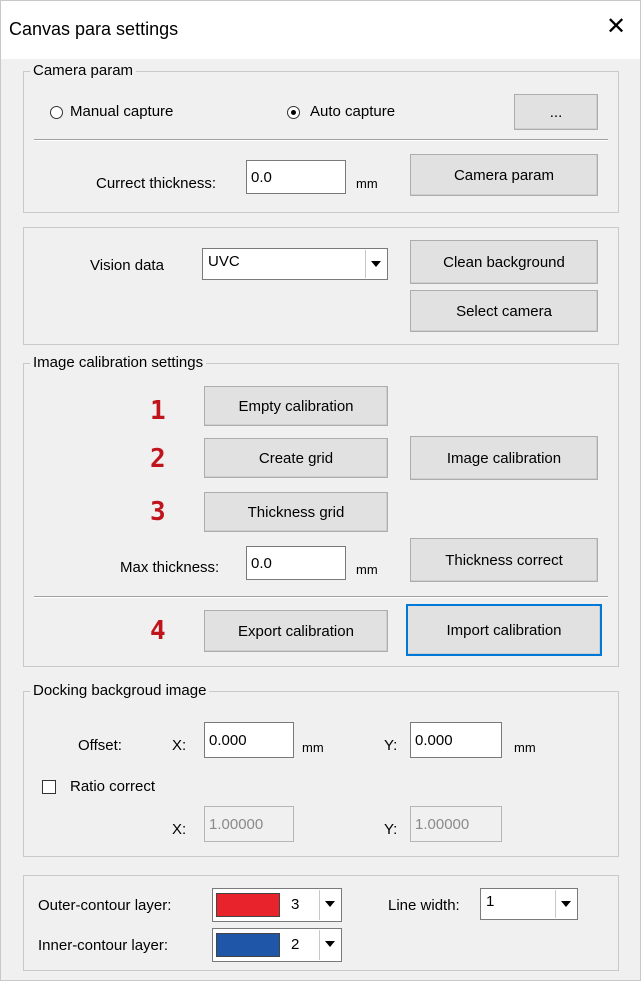  Describe the element at coordinates (296, 512) in the screenshot. I see `thickness-grid-button: Thickness grid` at that location.